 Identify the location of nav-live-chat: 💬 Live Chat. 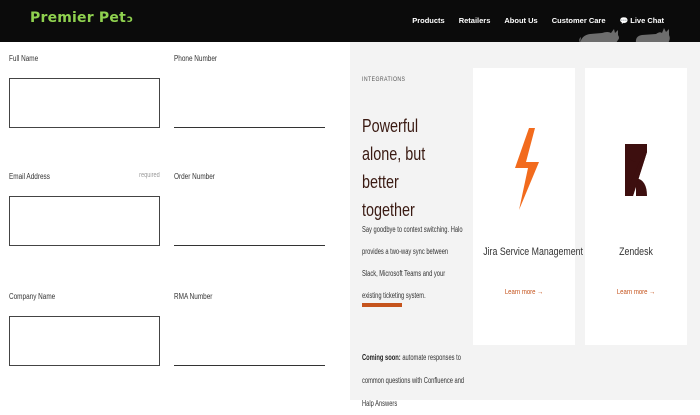
(642, 20).